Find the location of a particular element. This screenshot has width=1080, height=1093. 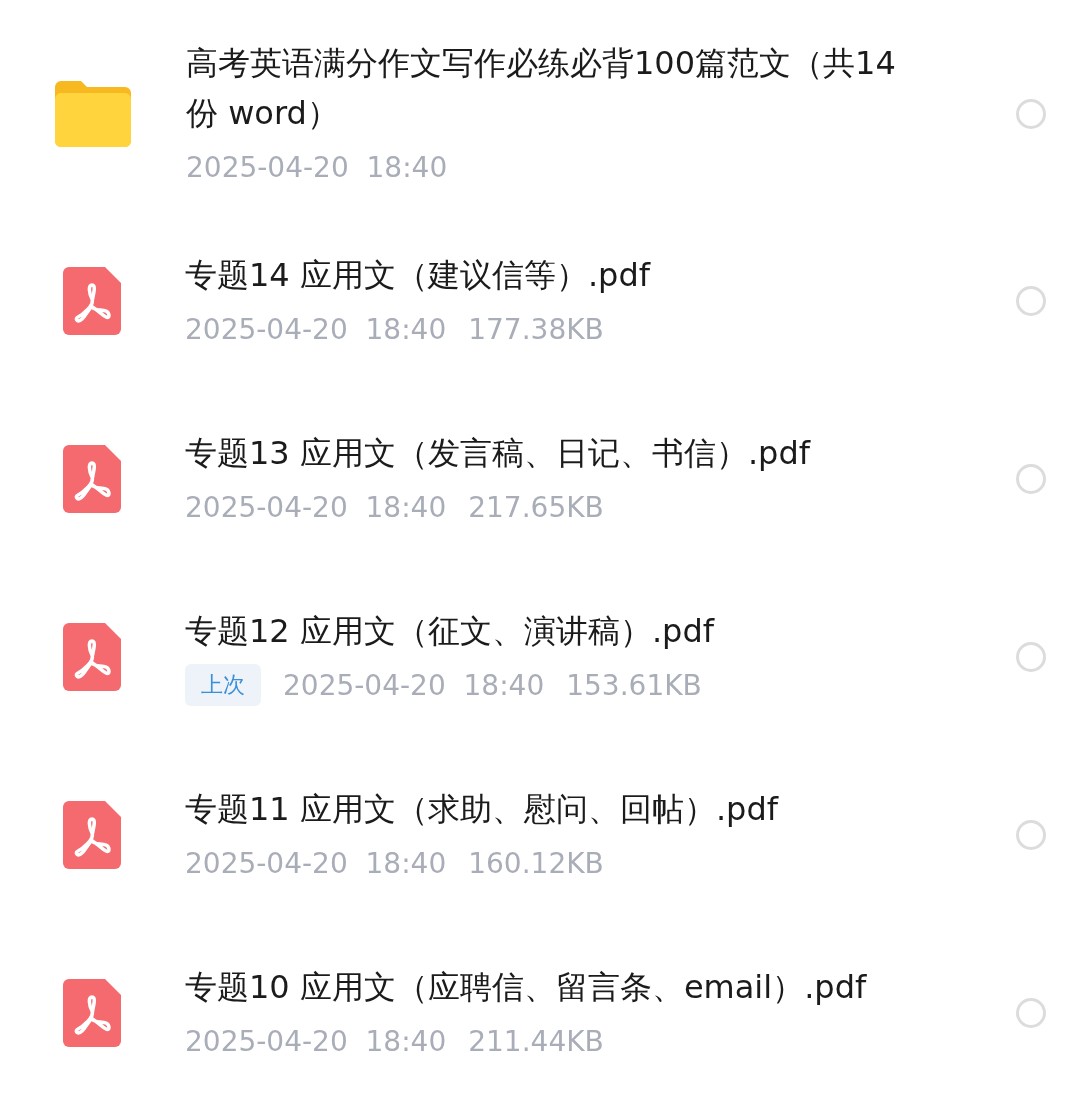

file-name: 专题11 应用文（求助、慰问、回帖）.pdf is located at coordinates (482, 809).